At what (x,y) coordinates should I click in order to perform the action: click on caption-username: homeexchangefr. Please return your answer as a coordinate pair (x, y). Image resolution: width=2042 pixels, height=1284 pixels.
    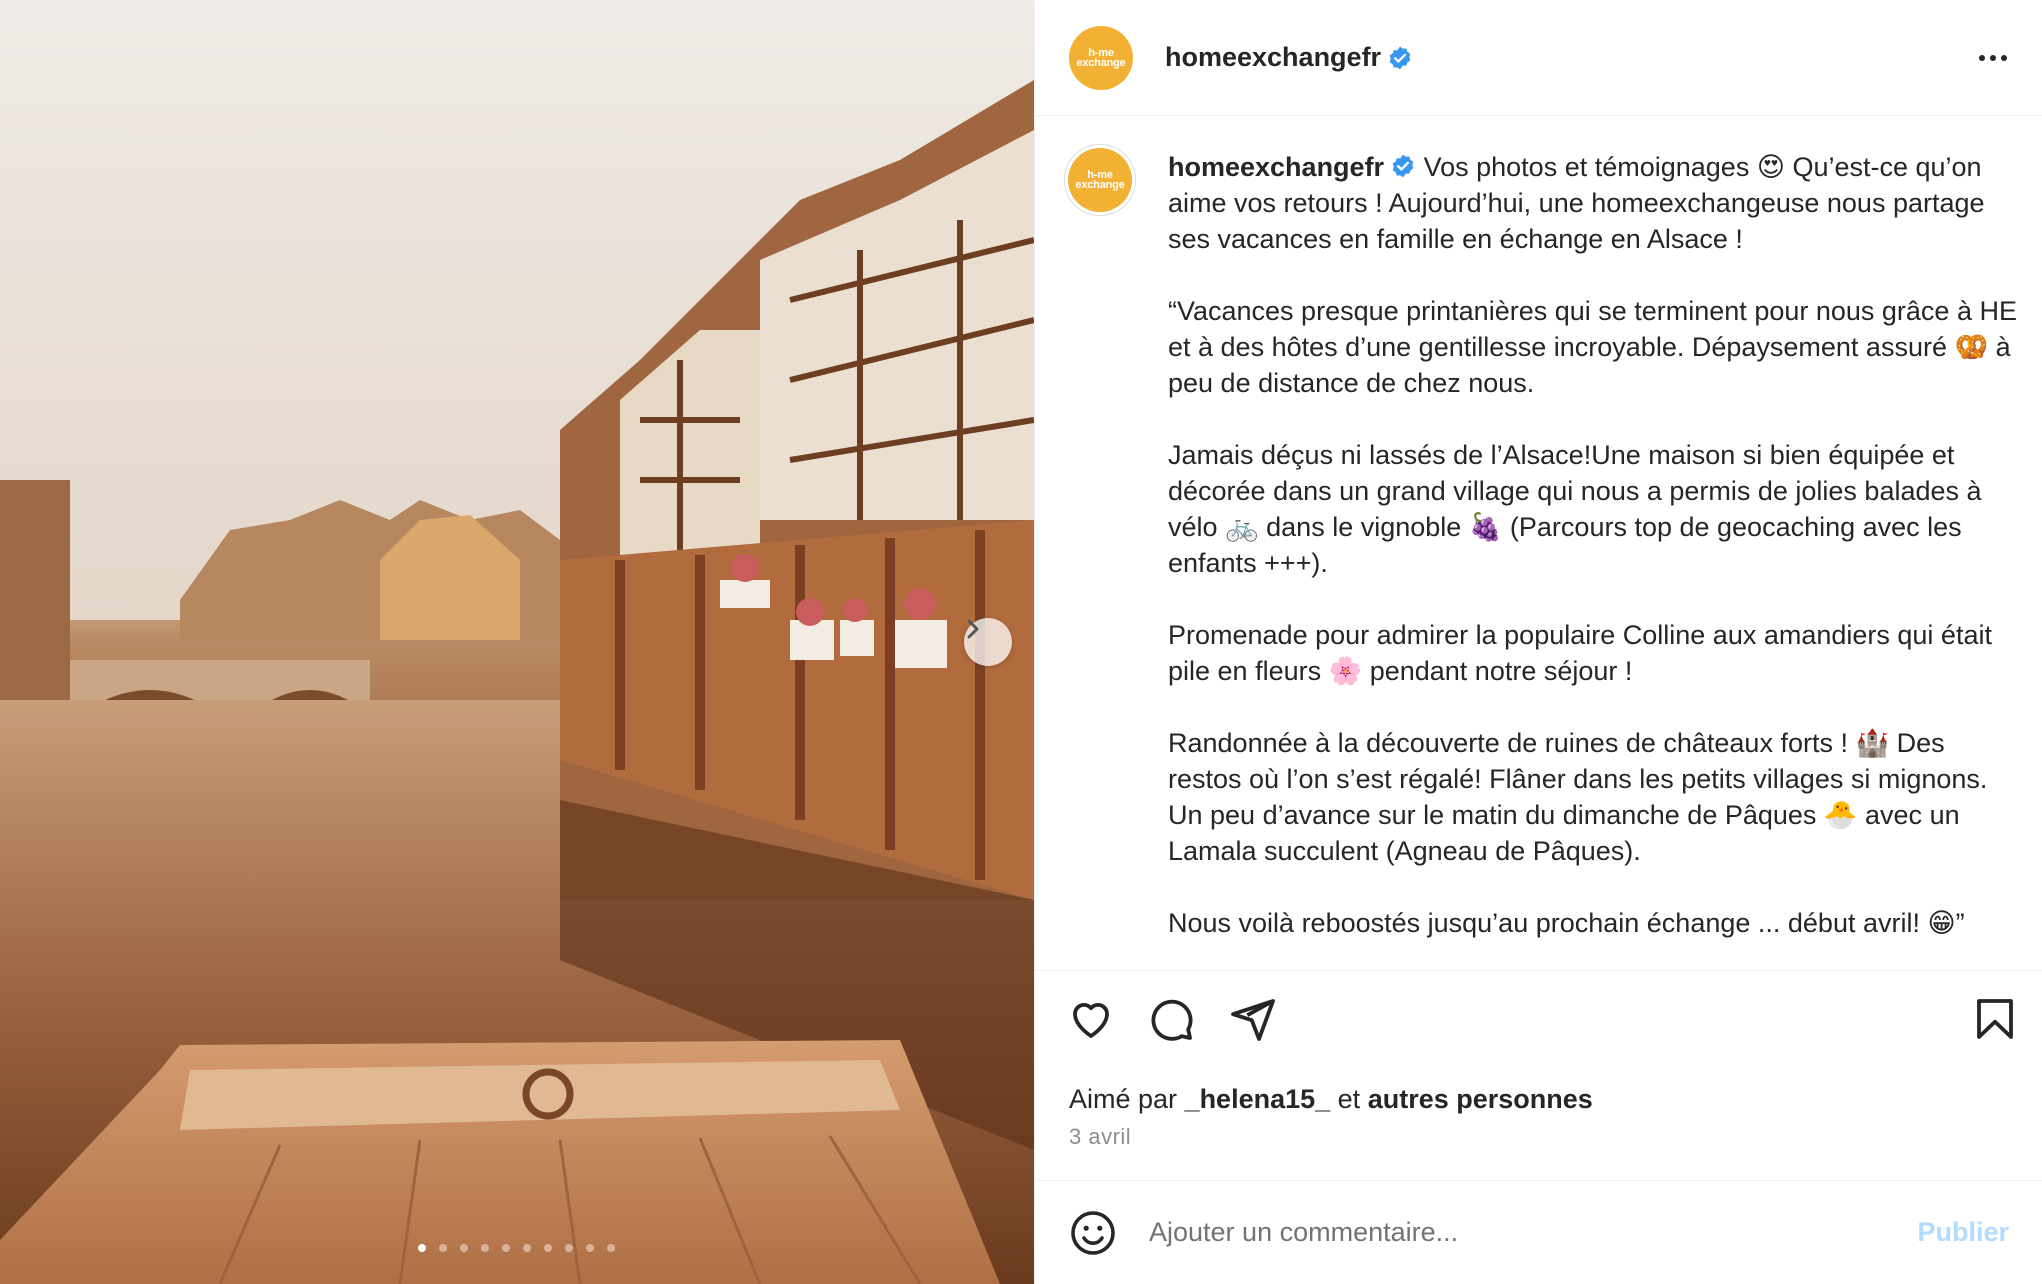
    Looking at the image, I should click on (1276, 167).